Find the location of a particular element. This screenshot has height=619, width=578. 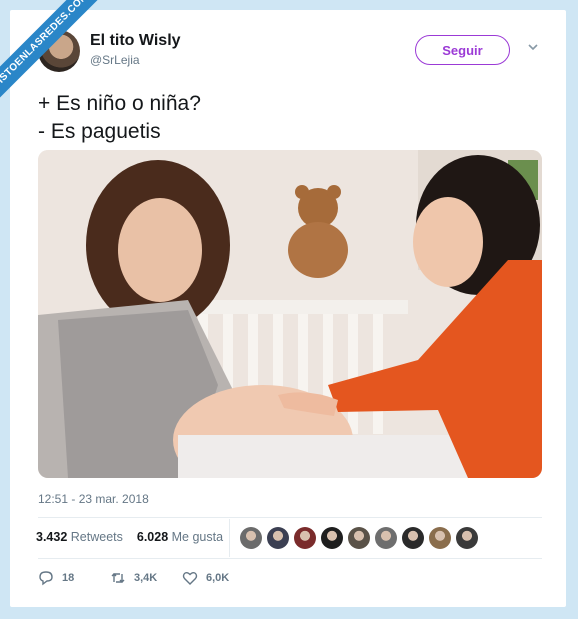

chevron-down-icon is located at coordinates (533, 47).